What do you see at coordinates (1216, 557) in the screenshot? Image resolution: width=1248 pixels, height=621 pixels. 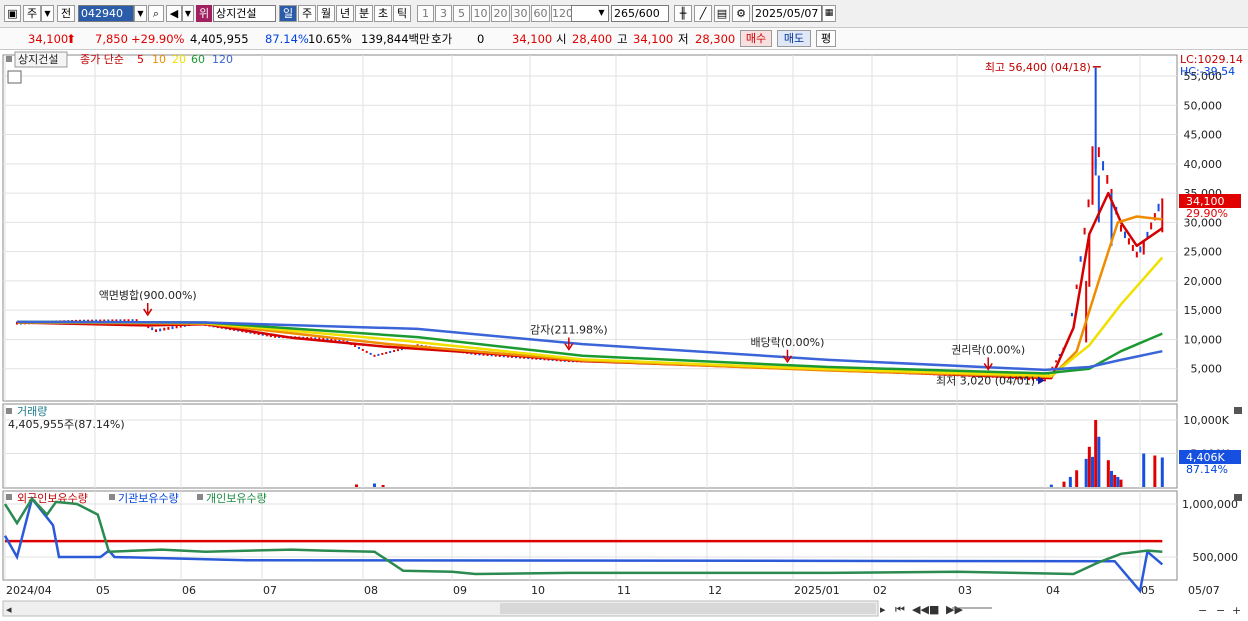 I see `holdings-axis-tick: 500,000` at bounding box center [1216, 557].